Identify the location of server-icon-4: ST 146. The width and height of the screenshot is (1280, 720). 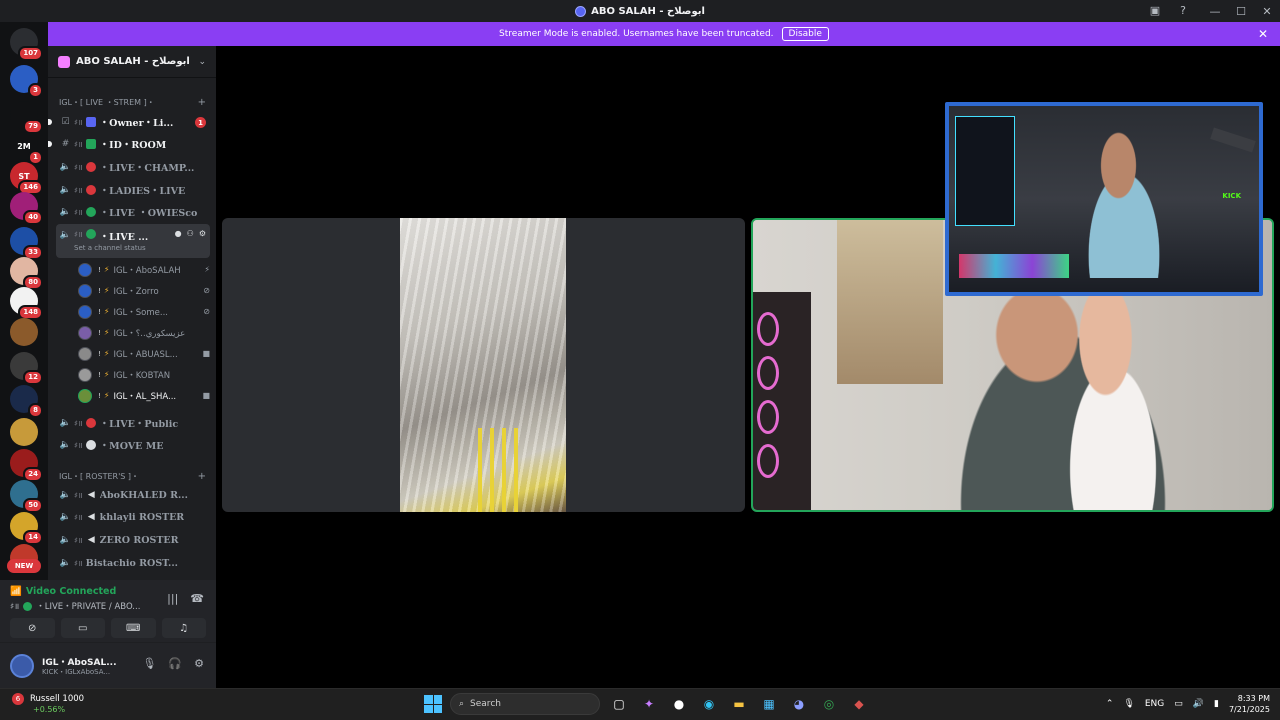
(26, 178).